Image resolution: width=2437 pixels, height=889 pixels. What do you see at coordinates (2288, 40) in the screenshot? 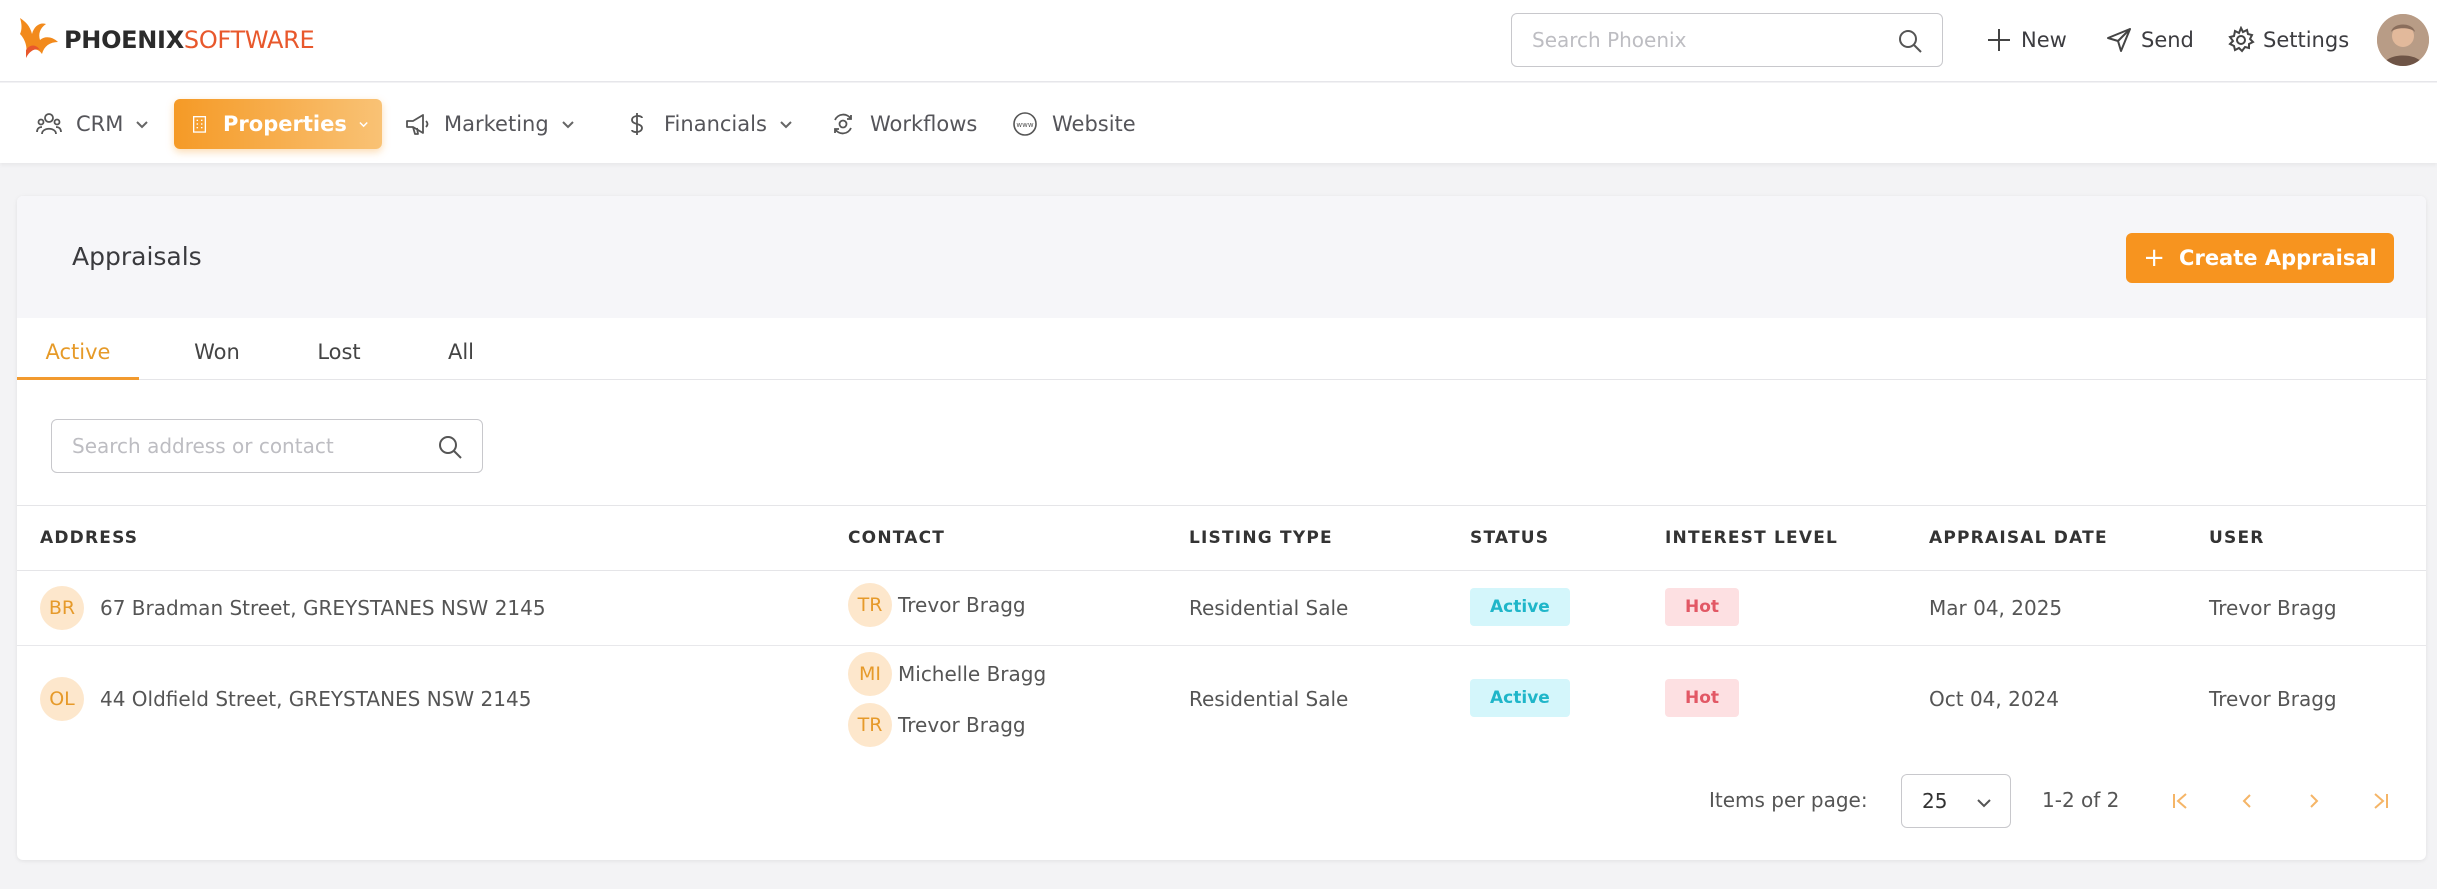
I see `settings-button: Settings` at bounding box center [2288, 40].